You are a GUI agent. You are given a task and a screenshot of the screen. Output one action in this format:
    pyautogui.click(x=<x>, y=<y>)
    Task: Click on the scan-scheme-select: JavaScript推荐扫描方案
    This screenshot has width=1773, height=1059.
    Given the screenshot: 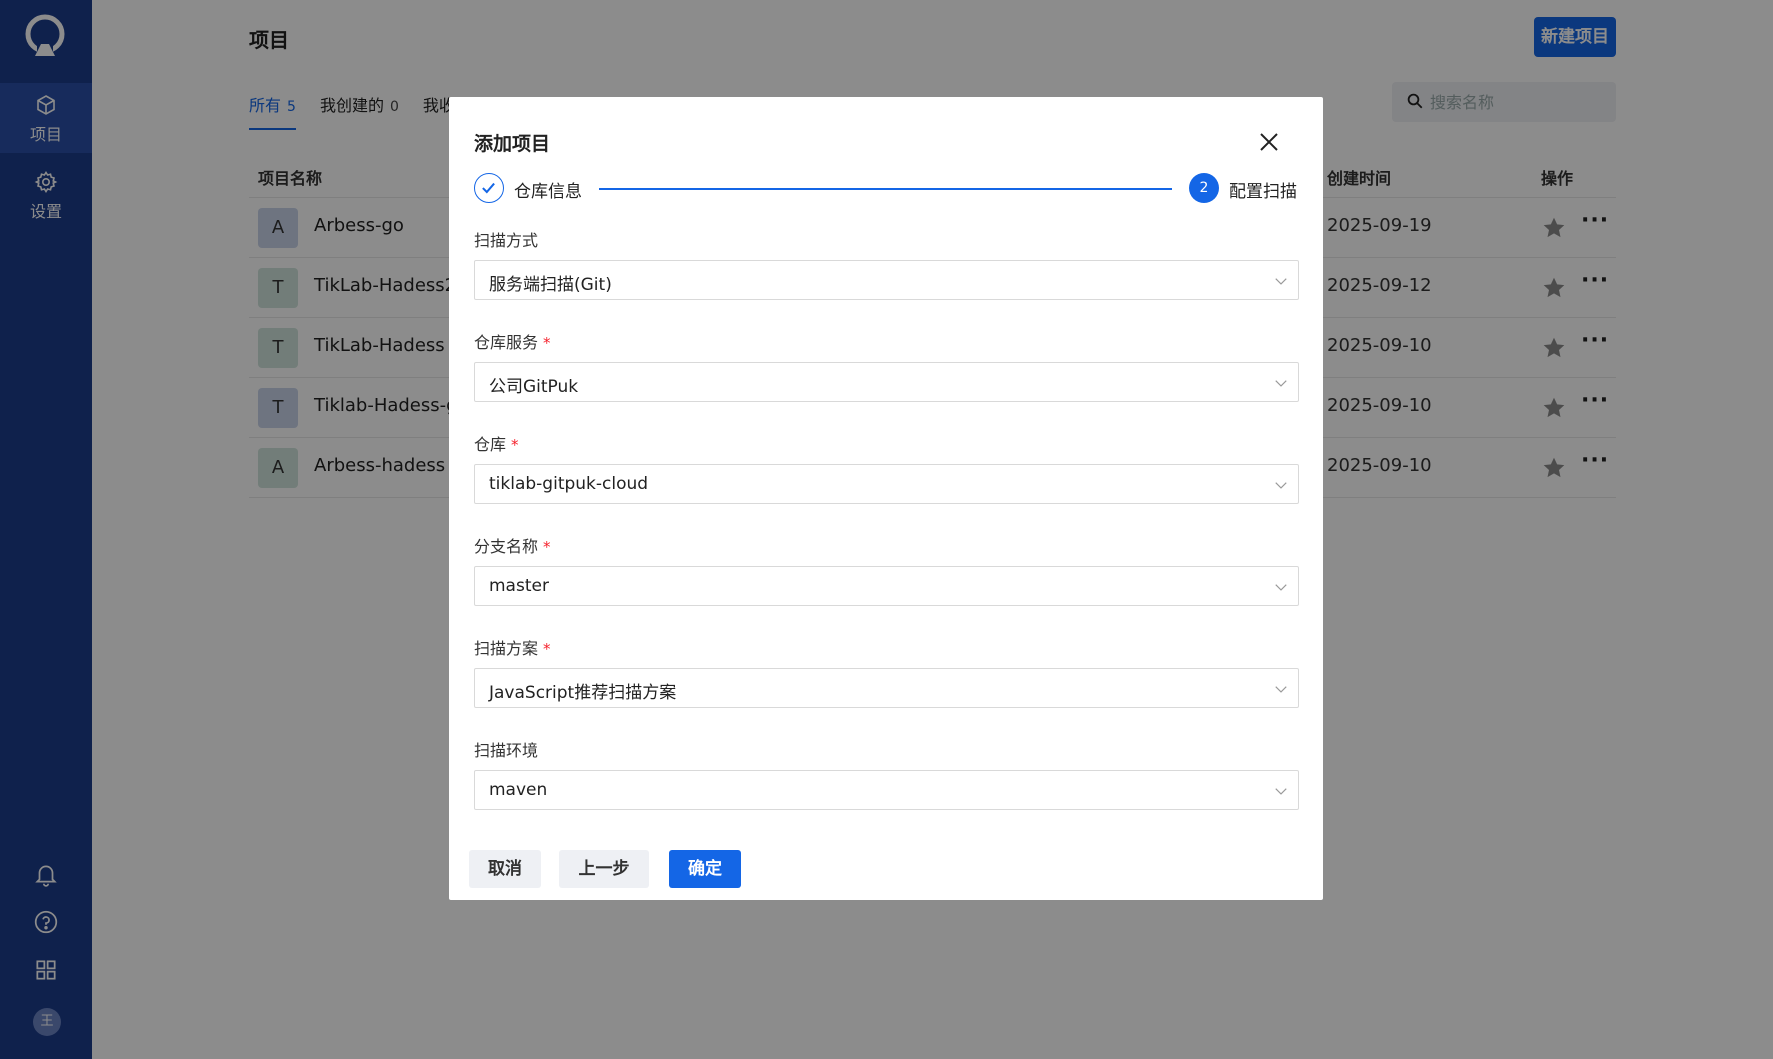 What is the action you would take?
    pyautogui.click(x=886, y=688)
    